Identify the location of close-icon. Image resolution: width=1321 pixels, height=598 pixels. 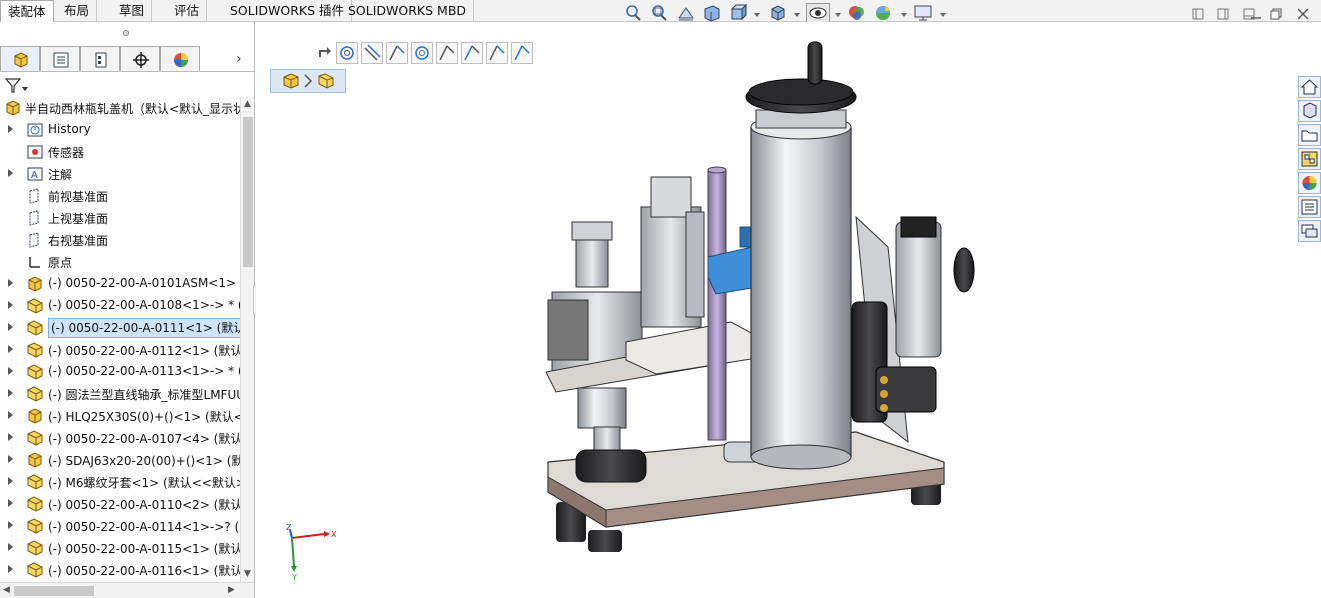
(1303, 14).